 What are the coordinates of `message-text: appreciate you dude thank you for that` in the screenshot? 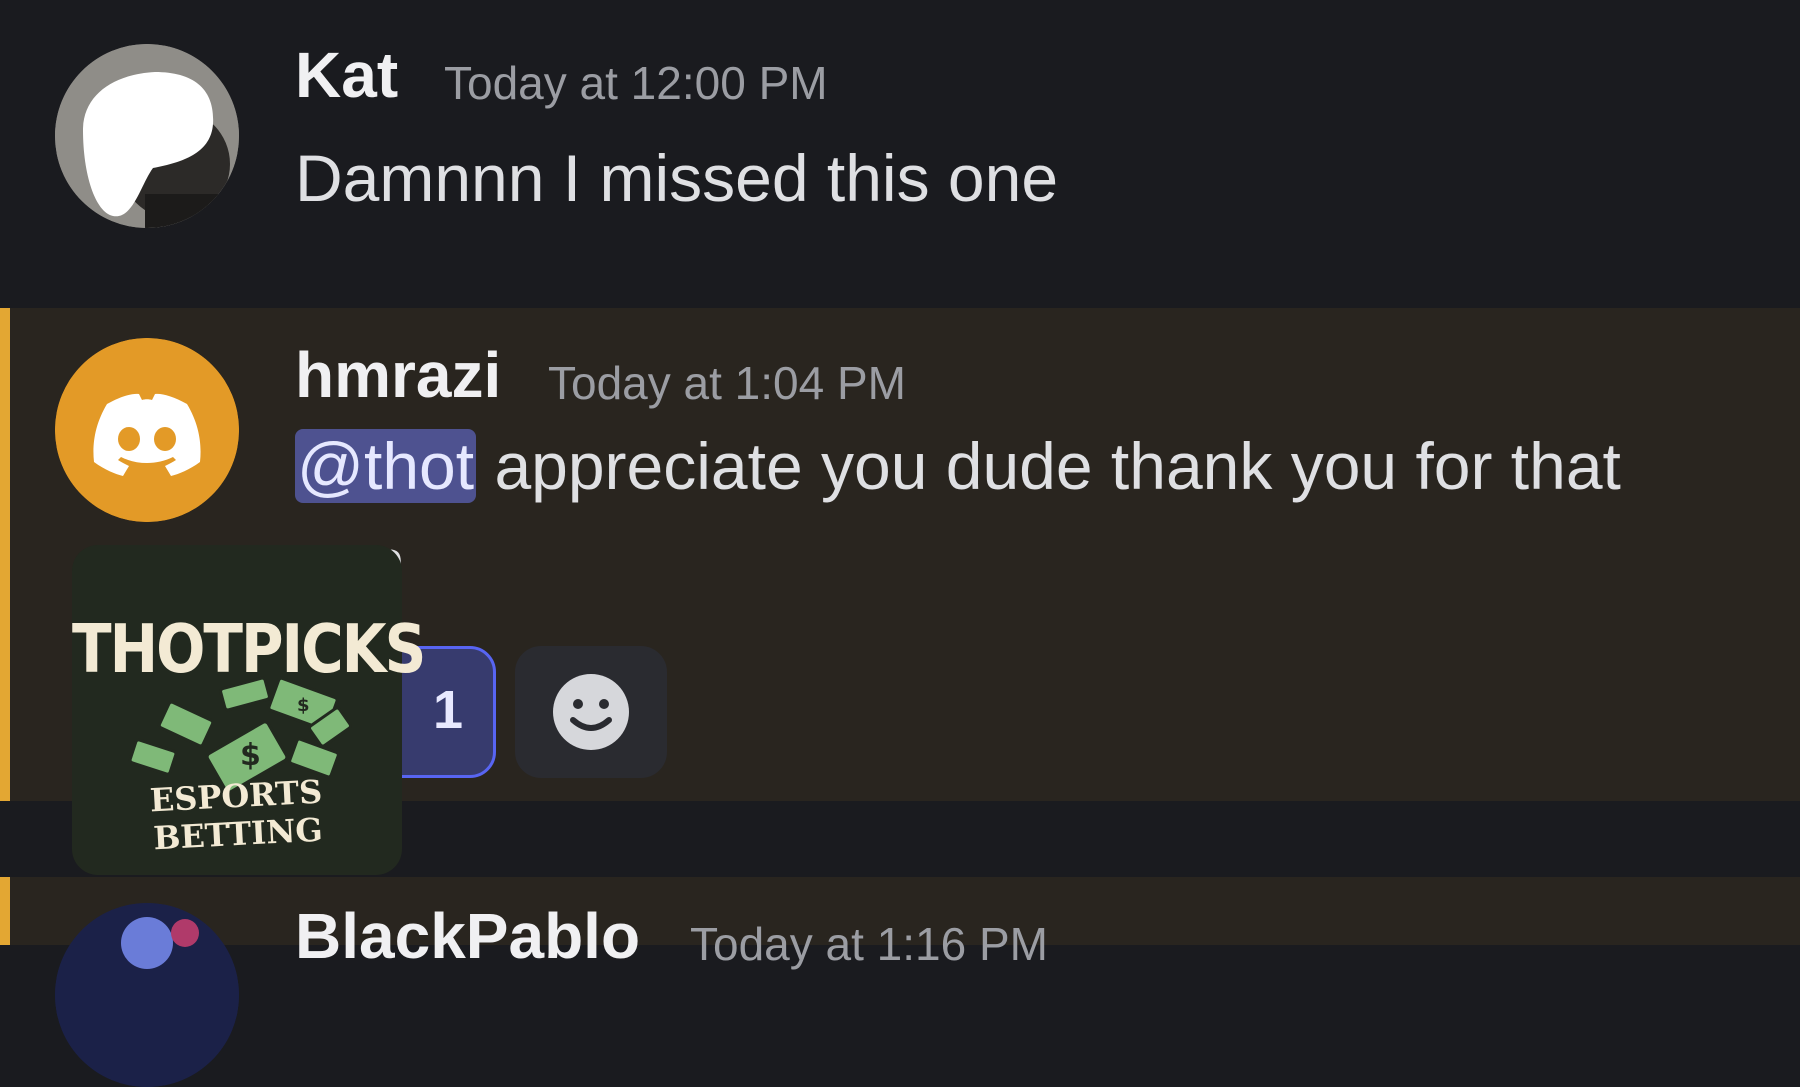 It's located at (1057, 466).